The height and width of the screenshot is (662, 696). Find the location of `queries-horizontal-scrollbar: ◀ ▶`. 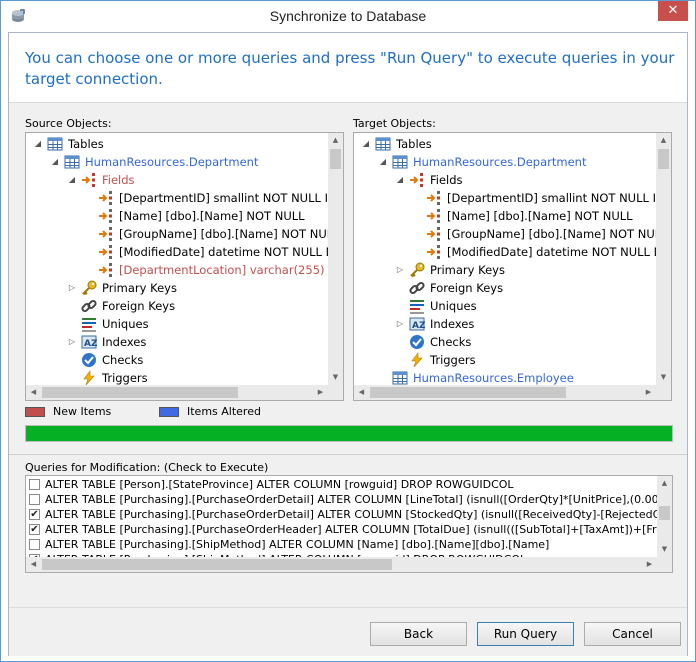

queries-horizontal-scrollbar: ◀ ▶ is located at coordinates (341, 564).